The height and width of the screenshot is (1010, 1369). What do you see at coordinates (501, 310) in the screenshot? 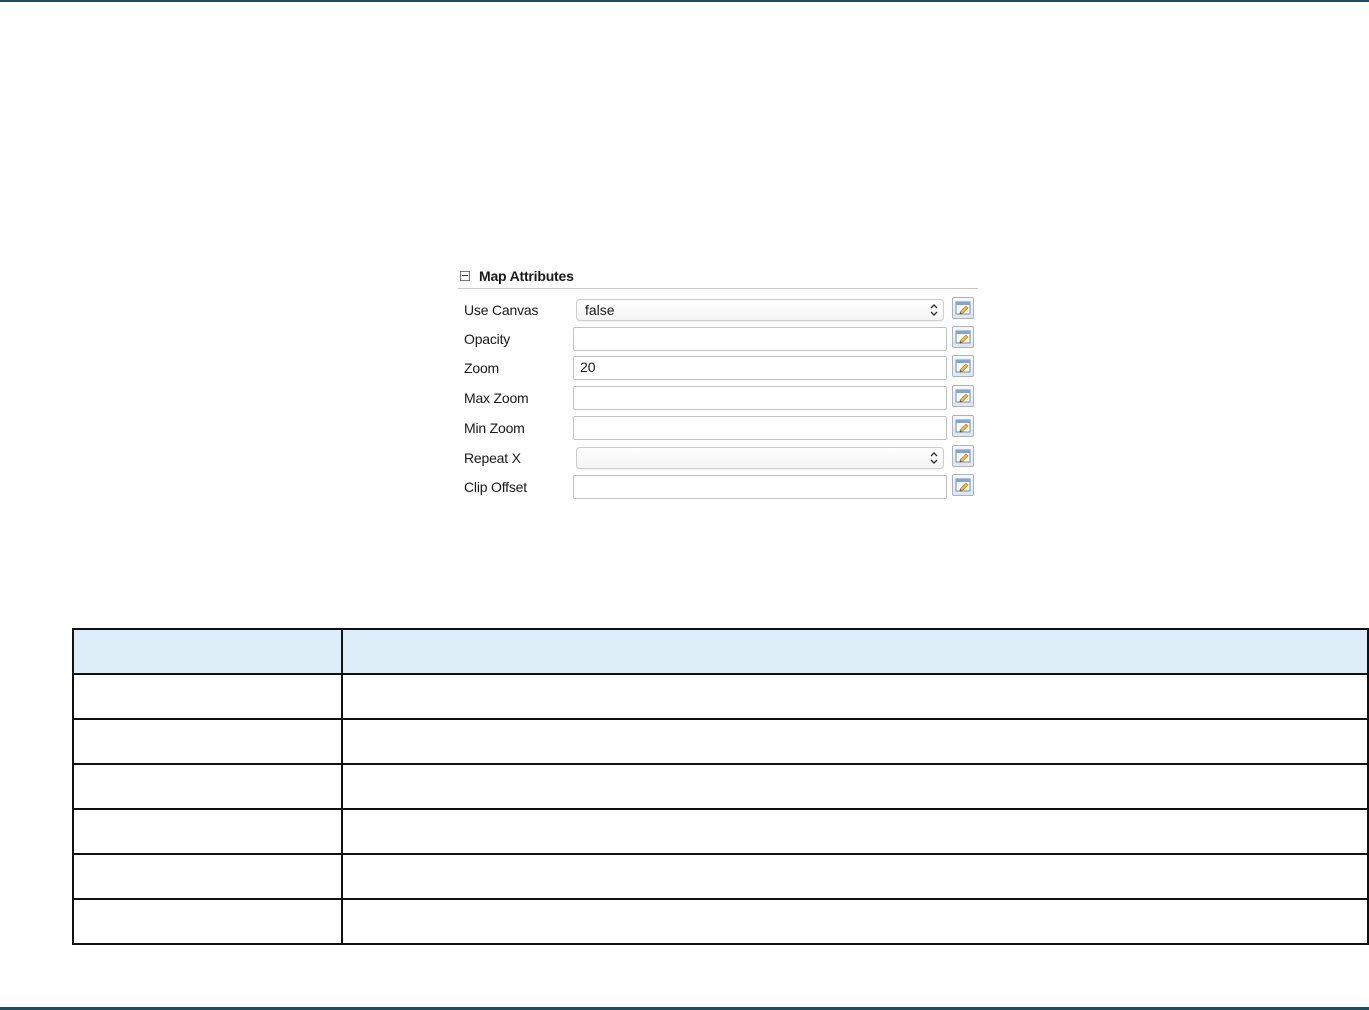
I see `use-canvas-label: Use Canvas` at bounding box center [501, 310].